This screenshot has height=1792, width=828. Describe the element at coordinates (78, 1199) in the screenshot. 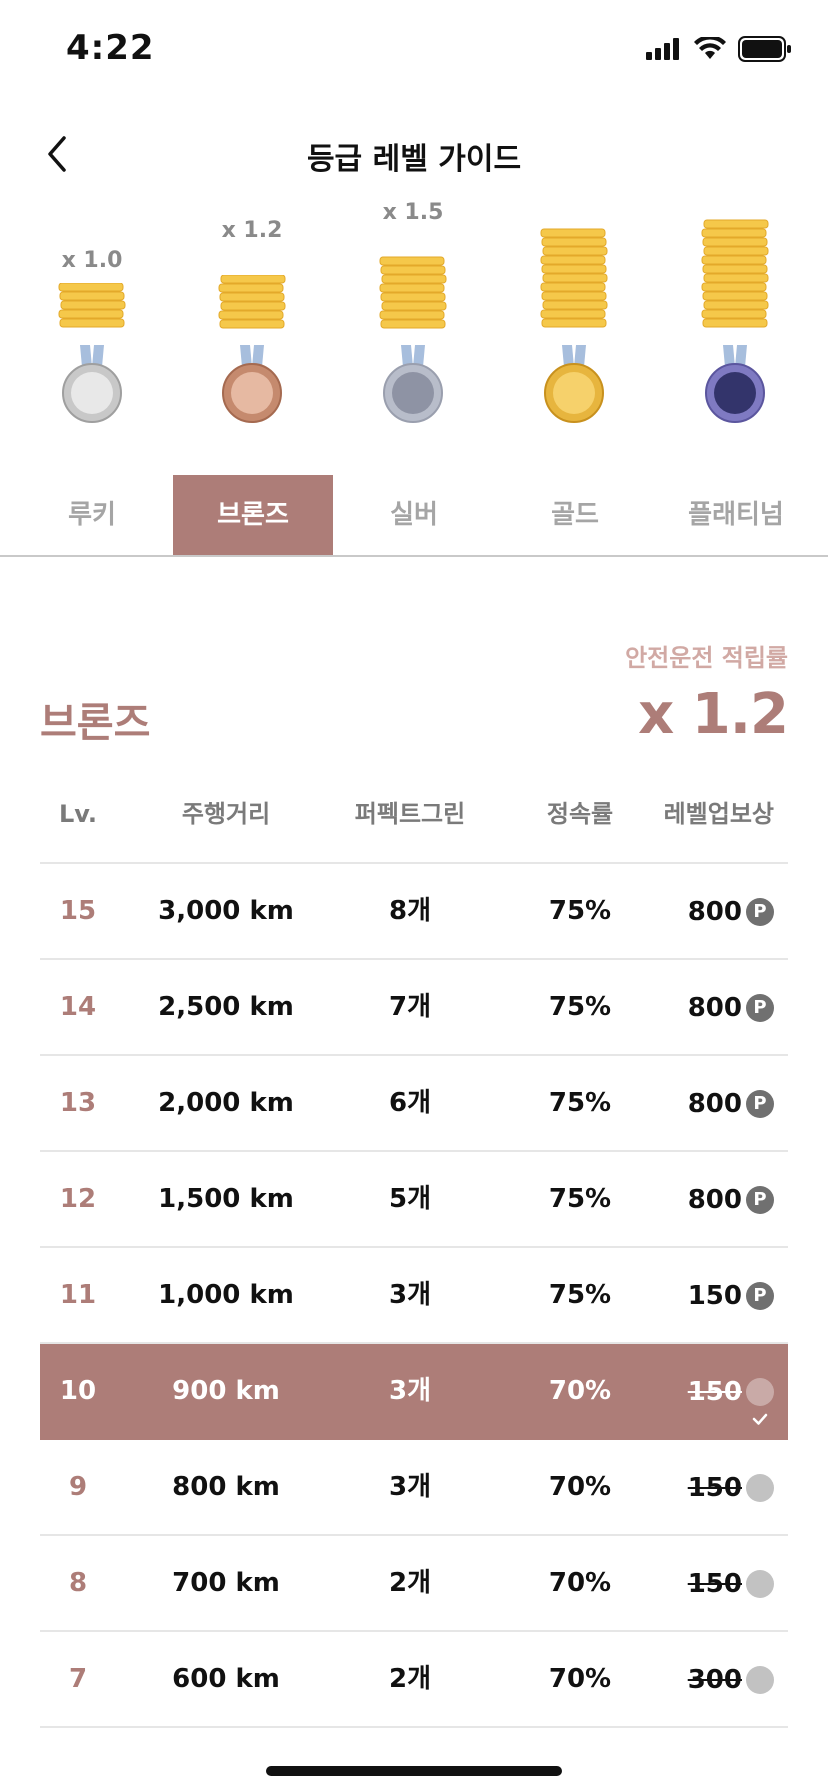

I see `row-level: 12` at that location.